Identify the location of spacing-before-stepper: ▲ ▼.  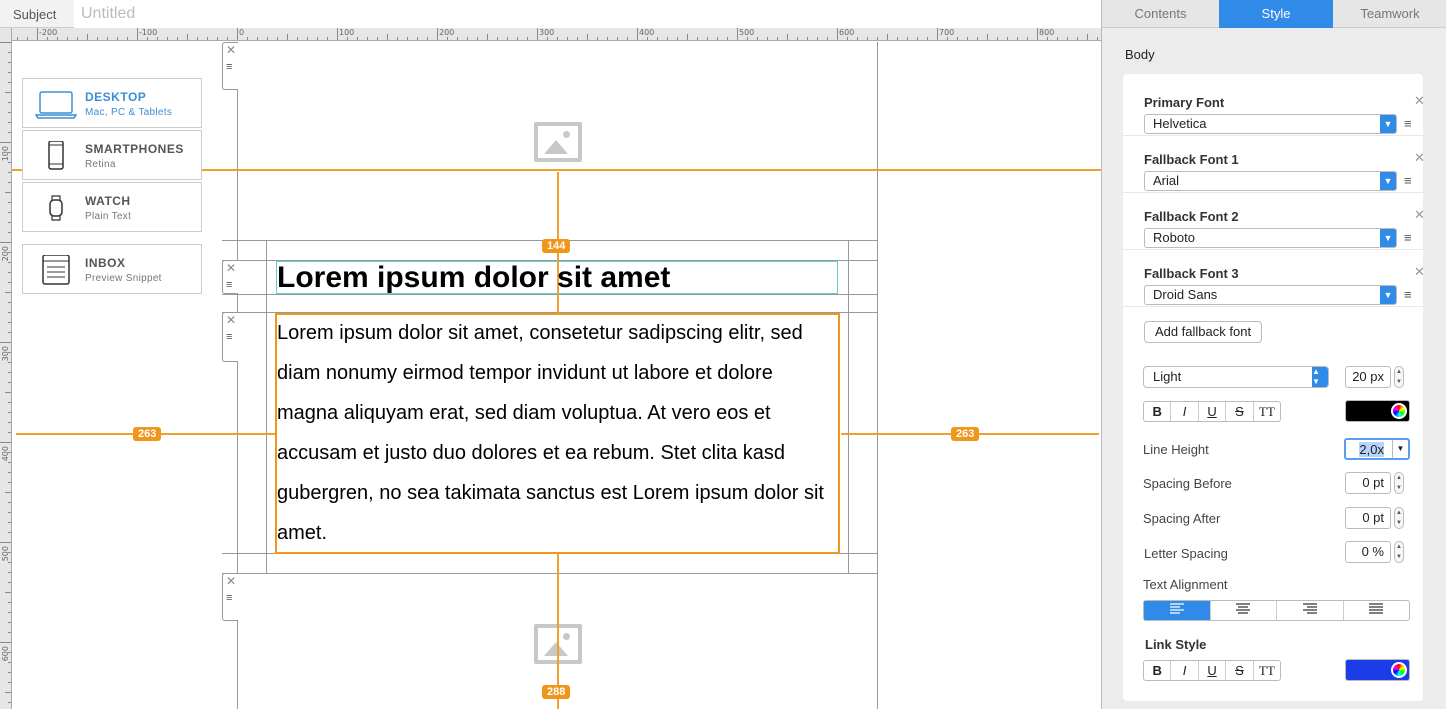
(1399, 483).